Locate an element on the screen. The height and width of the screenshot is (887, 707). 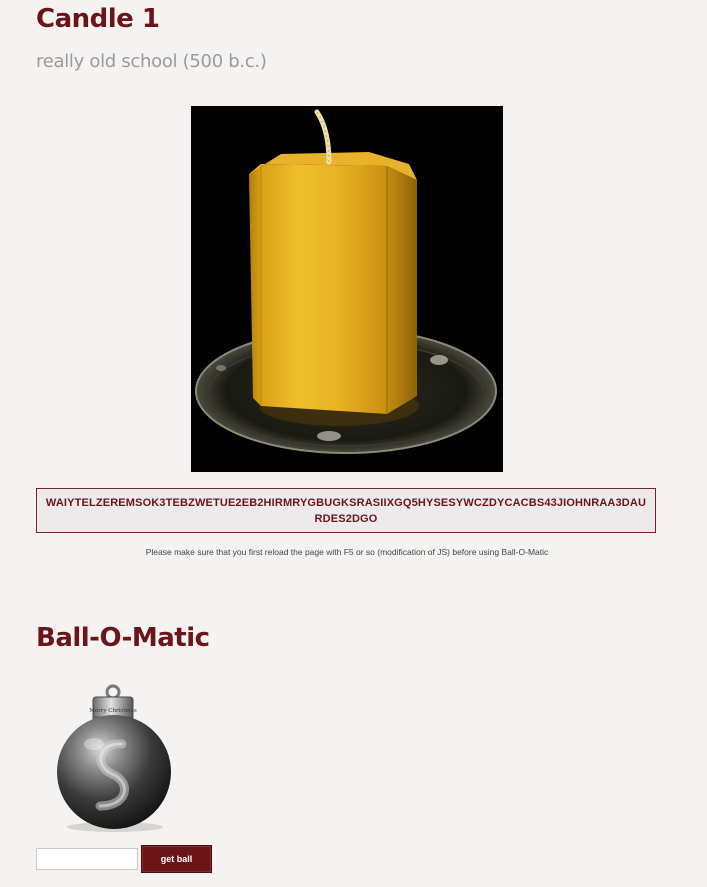
ornament-cap-text: Merry Christmas is located at coordinates (113, 711).